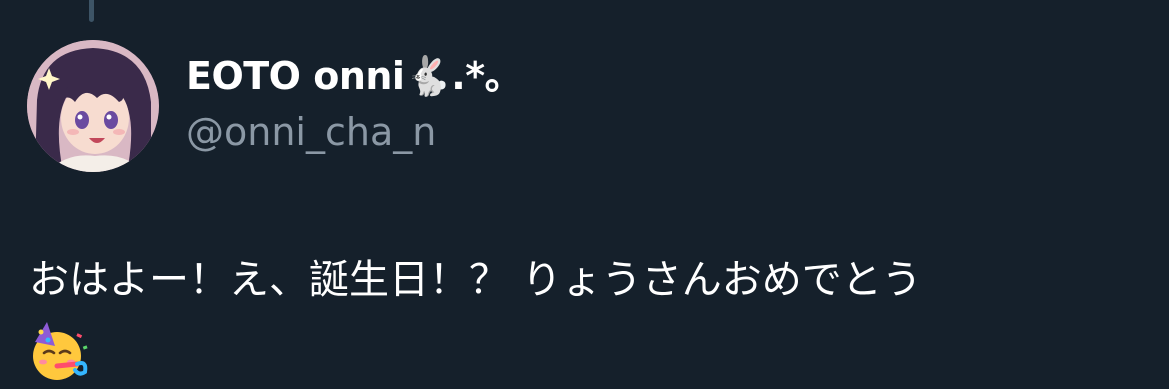  Describe the element at coordinates (60, 351) in the screenshot. I see `partying-face-icon` at that location.